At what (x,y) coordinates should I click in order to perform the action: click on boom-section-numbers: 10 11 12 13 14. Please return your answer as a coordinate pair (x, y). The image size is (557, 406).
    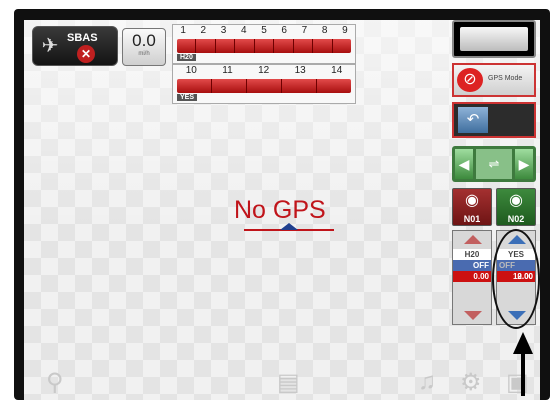
    Looking at the image, I should click on (264, 71).